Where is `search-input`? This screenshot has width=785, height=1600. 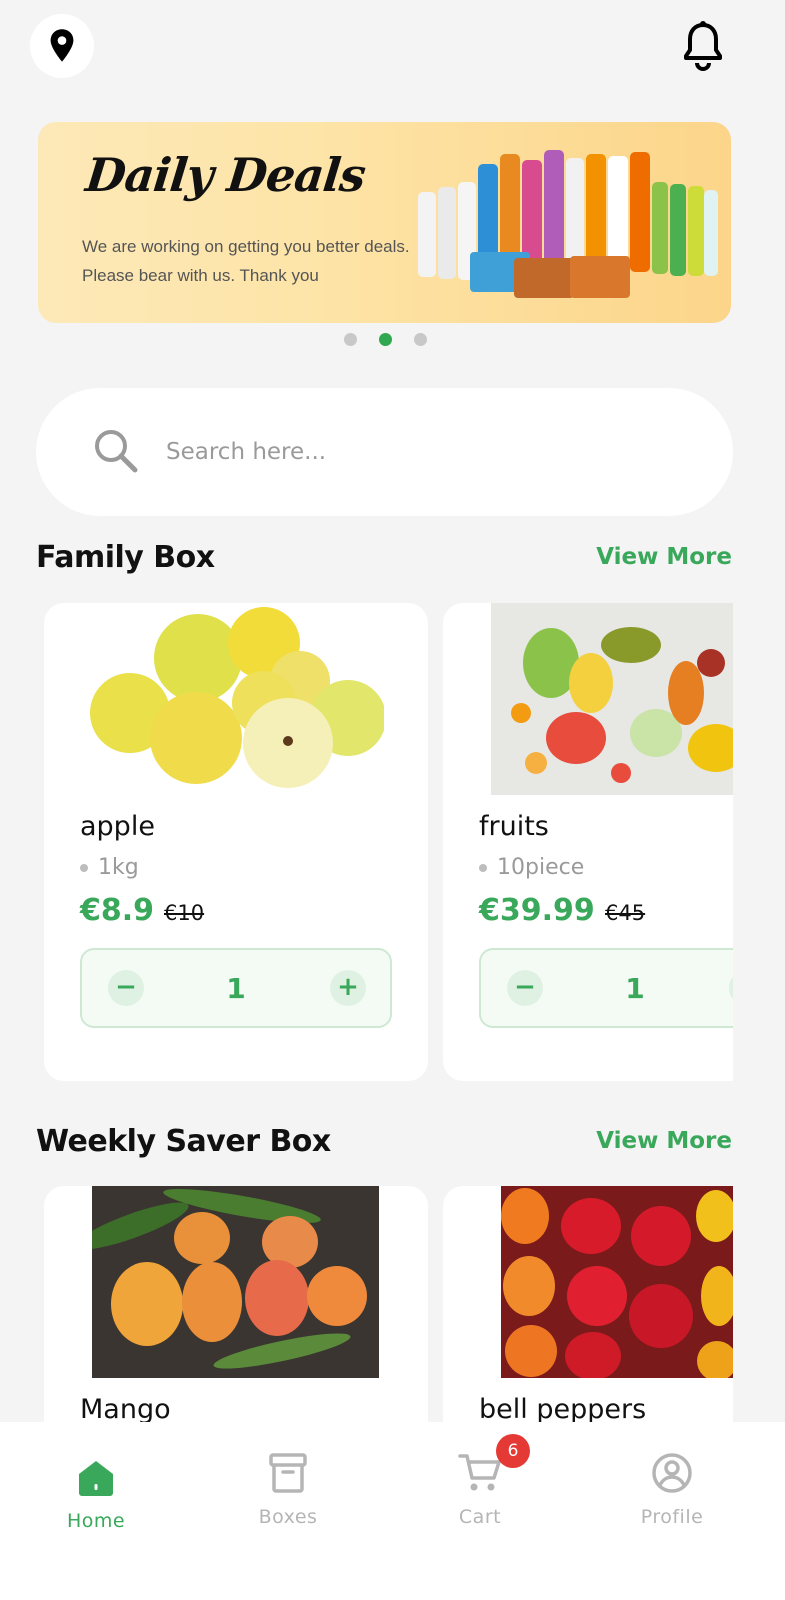
search-input is located at coordinates (426, 452).